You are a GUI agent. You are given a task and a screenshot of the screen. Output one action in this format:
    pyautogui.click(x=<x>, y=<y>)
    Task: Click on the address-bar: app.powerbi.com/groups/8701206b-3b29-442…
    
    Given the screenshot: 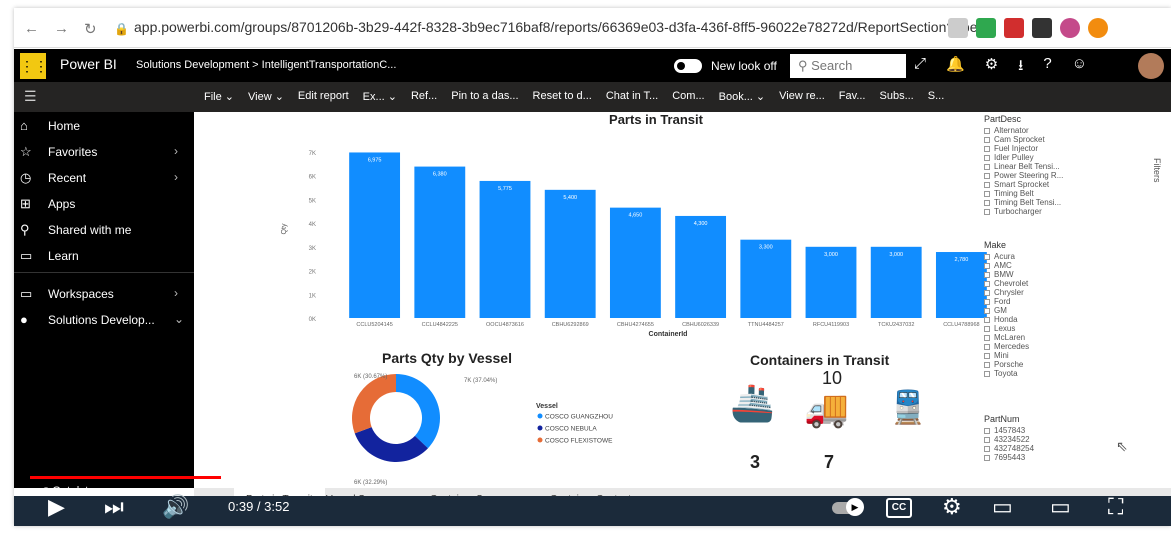 What is the action you would take?
    pyautogui.click(x=561, y=27)
    